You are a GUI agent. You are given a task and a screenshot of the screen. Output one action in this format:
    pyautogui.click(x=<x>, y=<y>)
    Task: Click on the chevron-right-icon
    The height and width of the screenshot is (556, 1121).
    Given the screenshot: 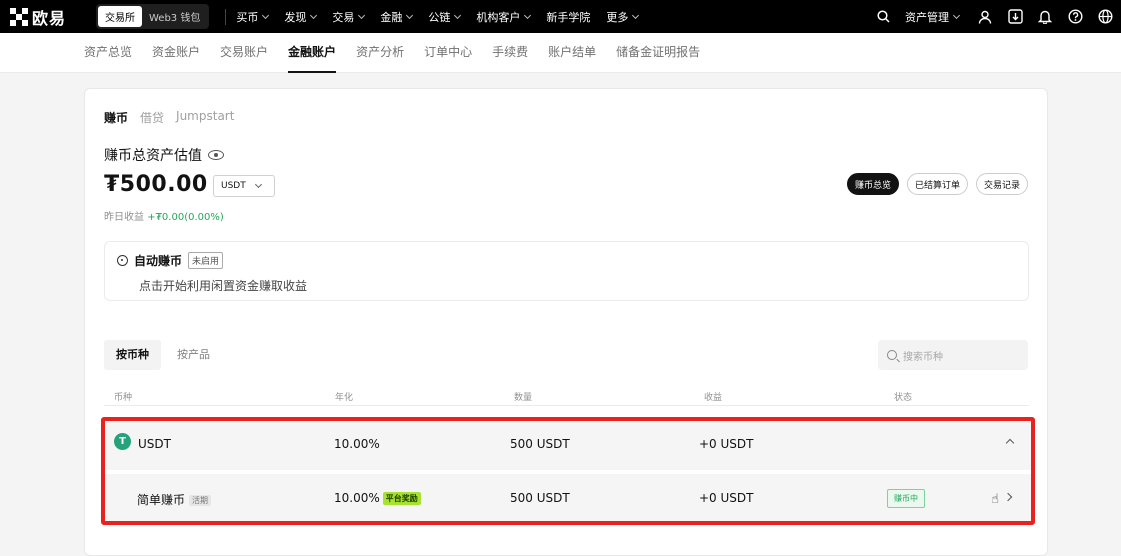 What is the action you would take?
    pyautogui.click(x=1008, y=497)
    